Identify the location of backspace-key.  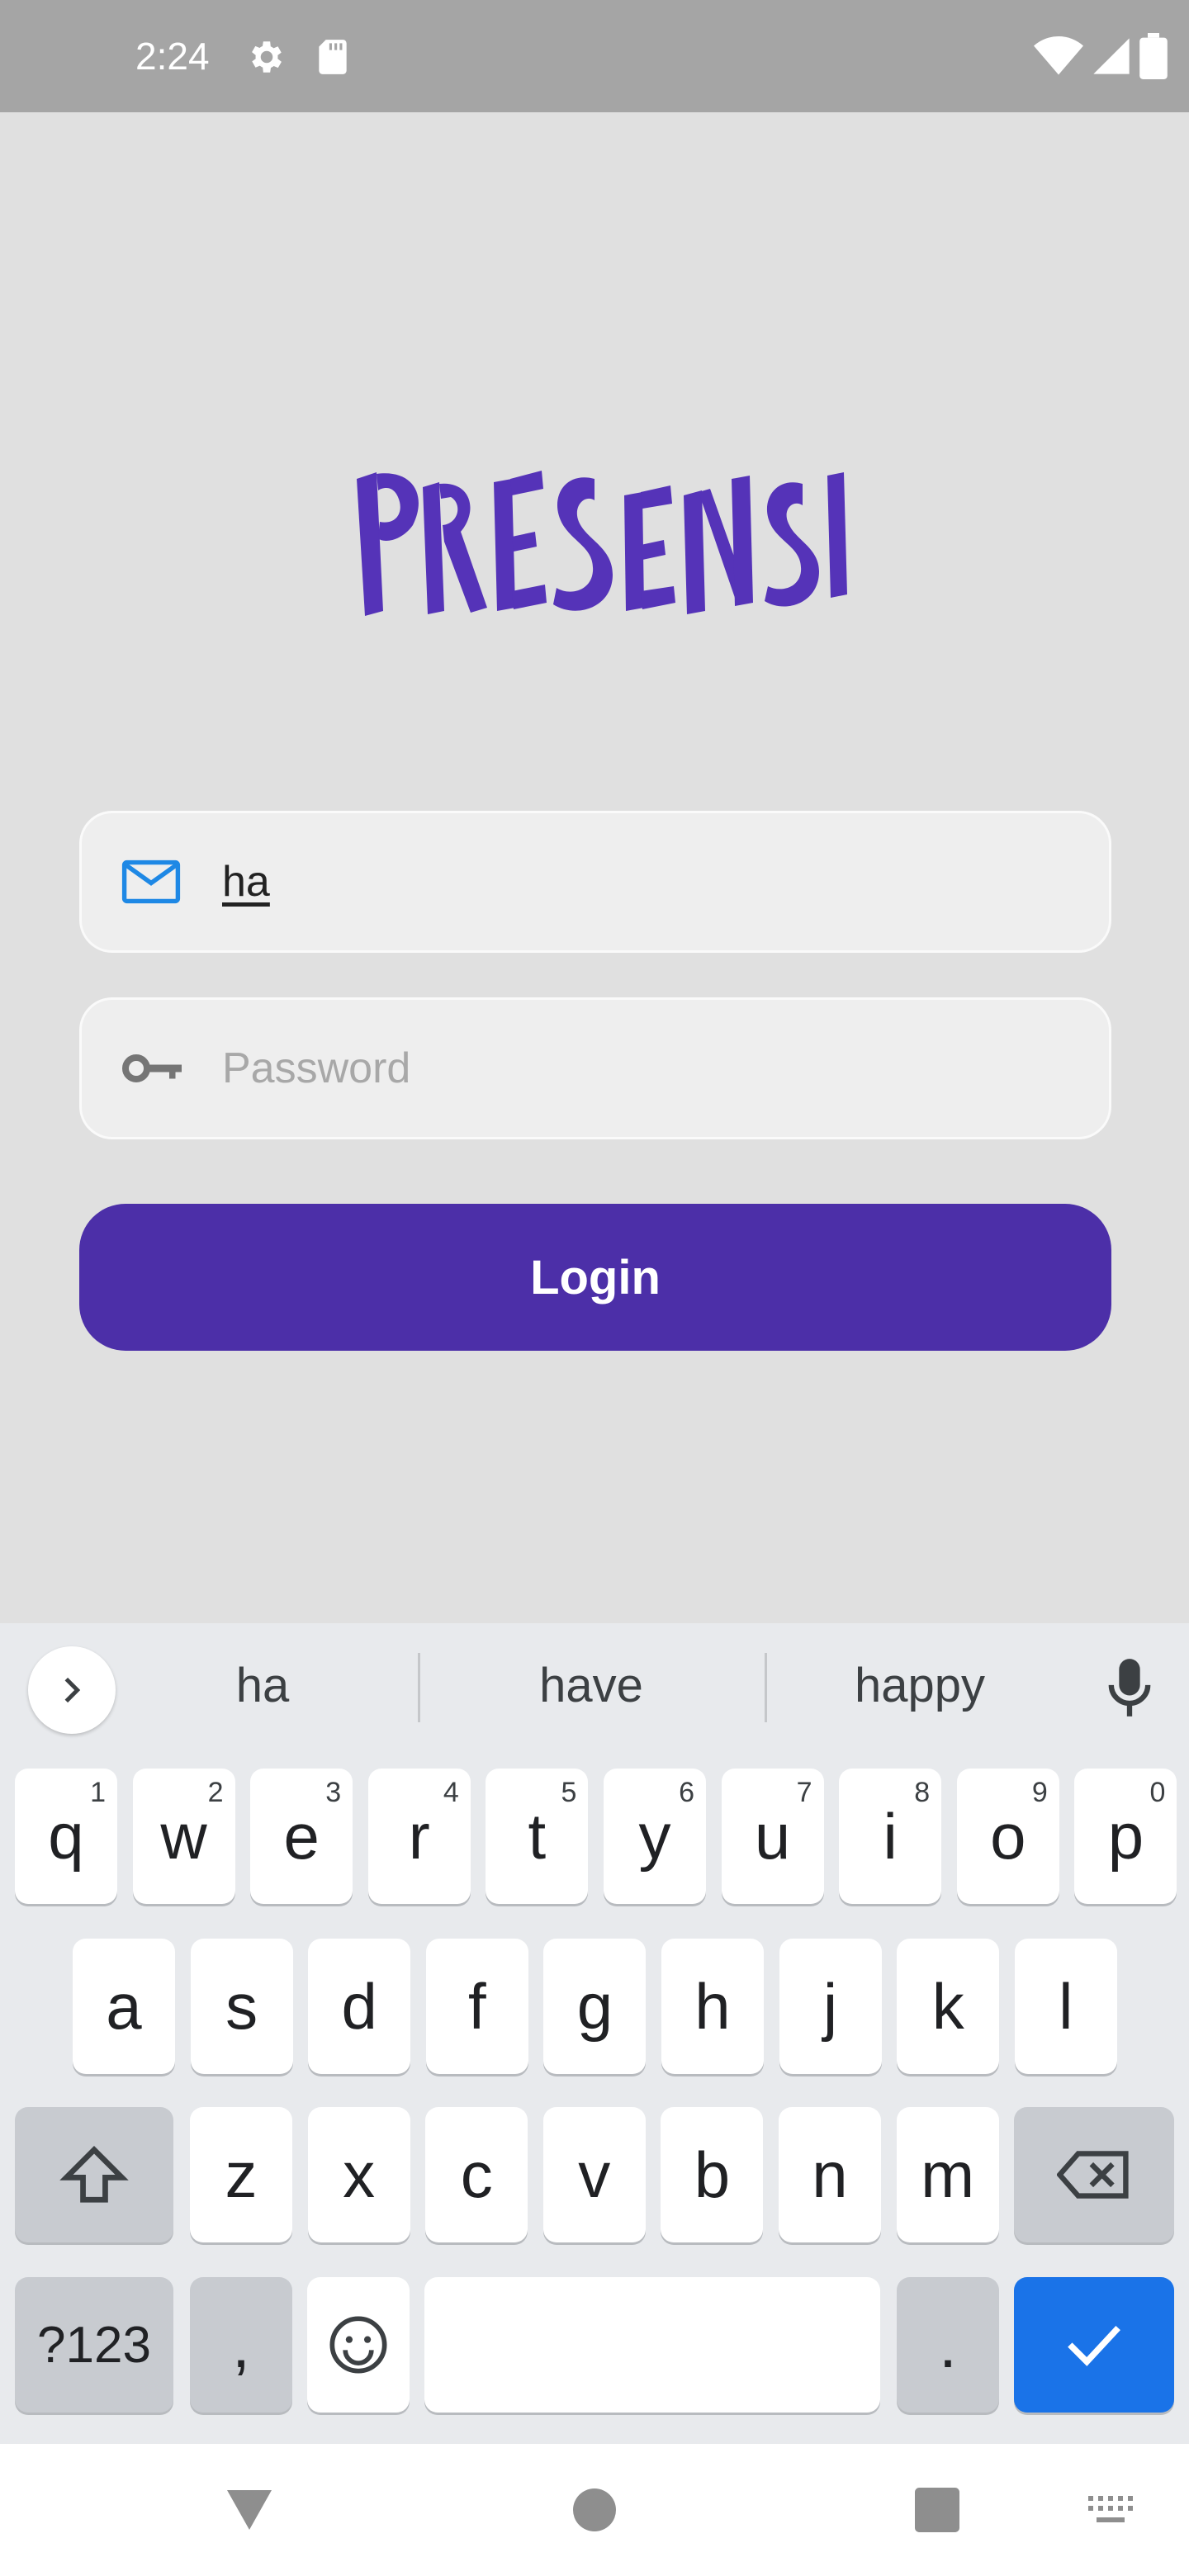
(1094, 2174).